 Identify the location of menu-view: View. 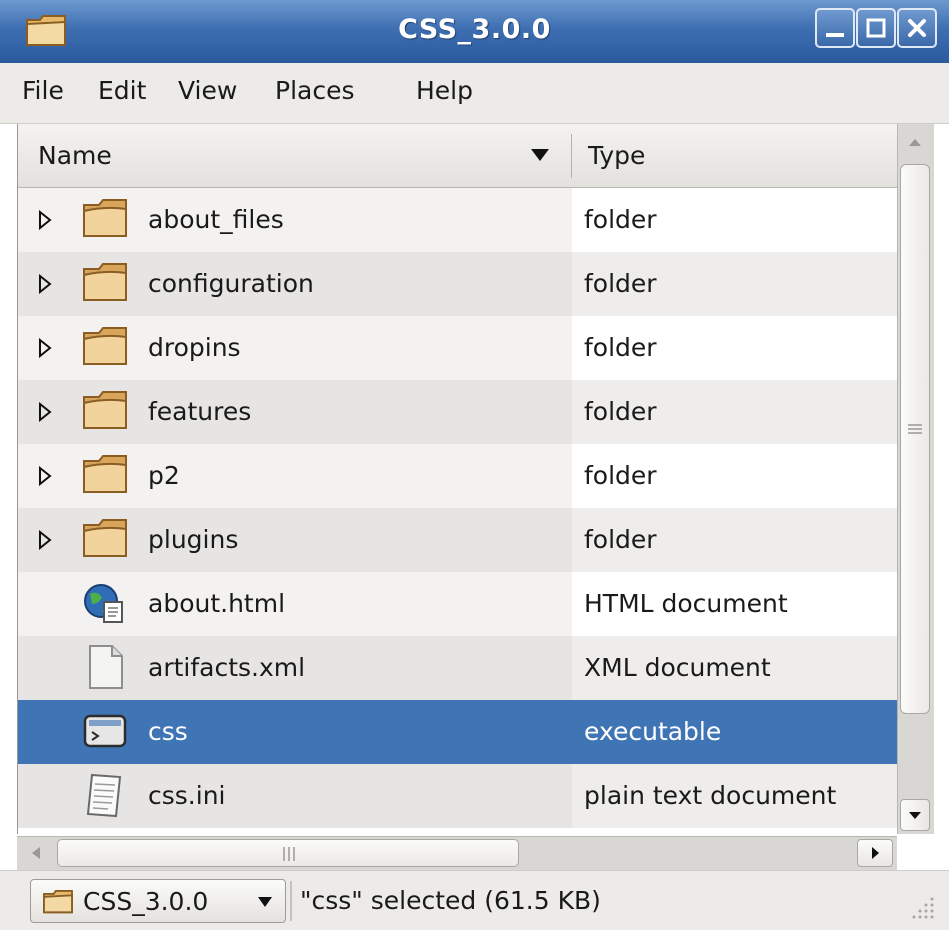
(207, 90).